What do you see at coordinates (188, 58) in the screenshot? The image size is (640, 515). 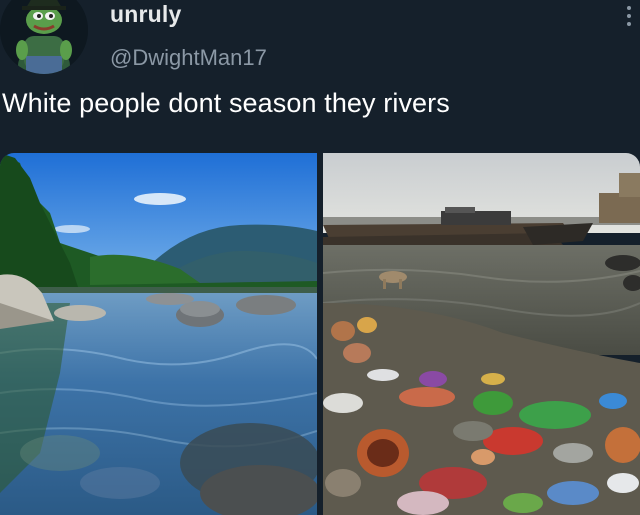 I see `user-handle: @DwightMan17` at bounding box center [188, 58].